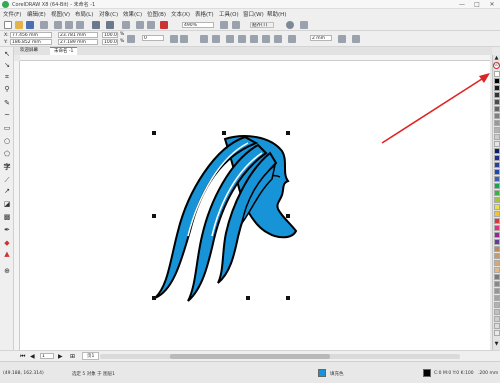 The image size is (500, 383). Describe the element at coordinates (204, 14) in the screenshot. I see `menu-table: 表格(T)` at that location.